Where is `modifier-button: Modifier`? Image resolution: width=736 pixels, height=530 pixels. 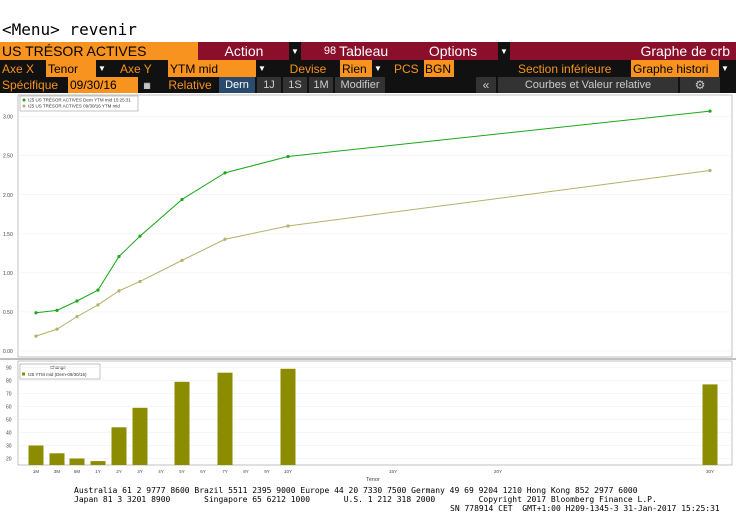 modifier-button: Modifier is located at coordinates (360, 85).